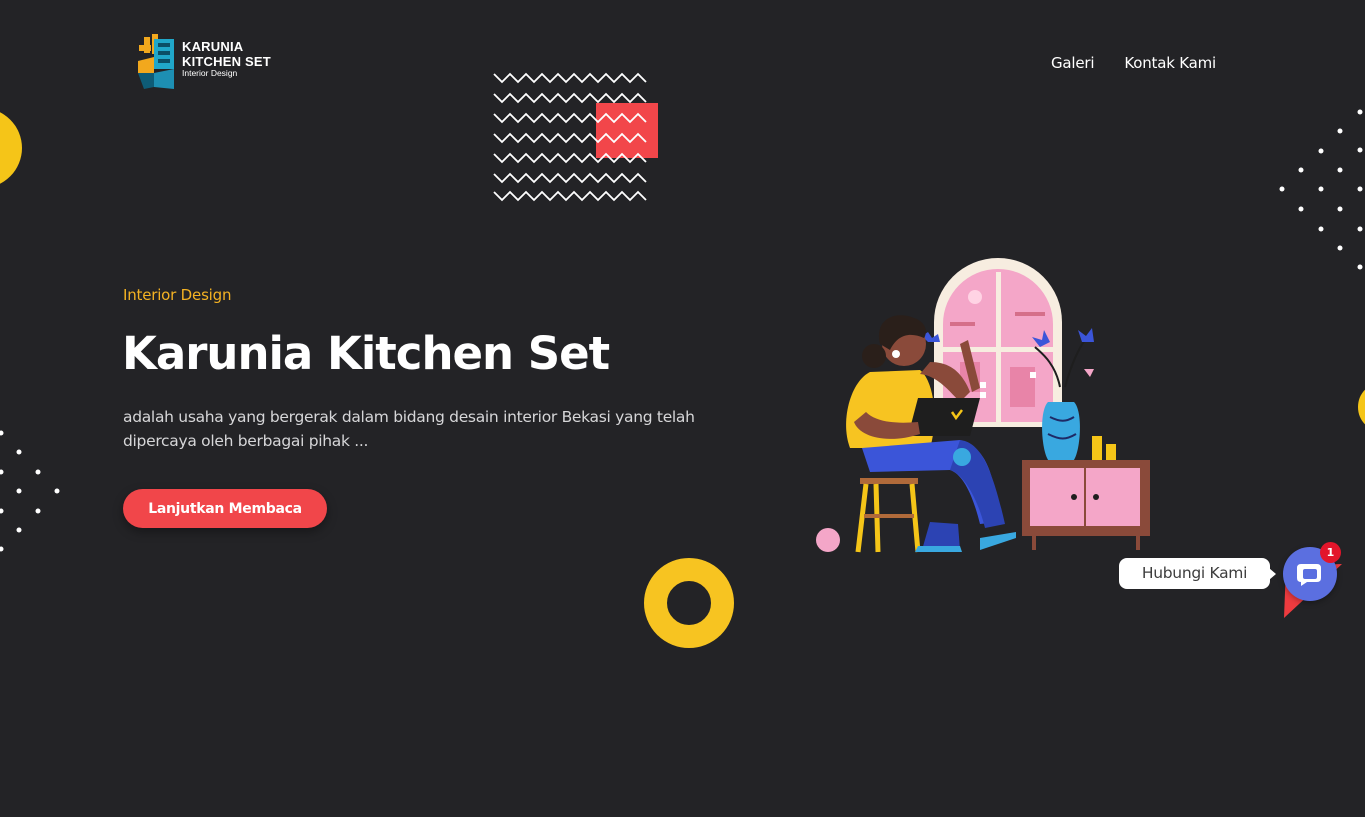 The height and width of the screenshot is (817, 1365). What do you see at coordinates (1170, 63) in the screenshot?
I see `nav-item-kontak-kami: Kontak Kami` at bounding box center [1170, 63].